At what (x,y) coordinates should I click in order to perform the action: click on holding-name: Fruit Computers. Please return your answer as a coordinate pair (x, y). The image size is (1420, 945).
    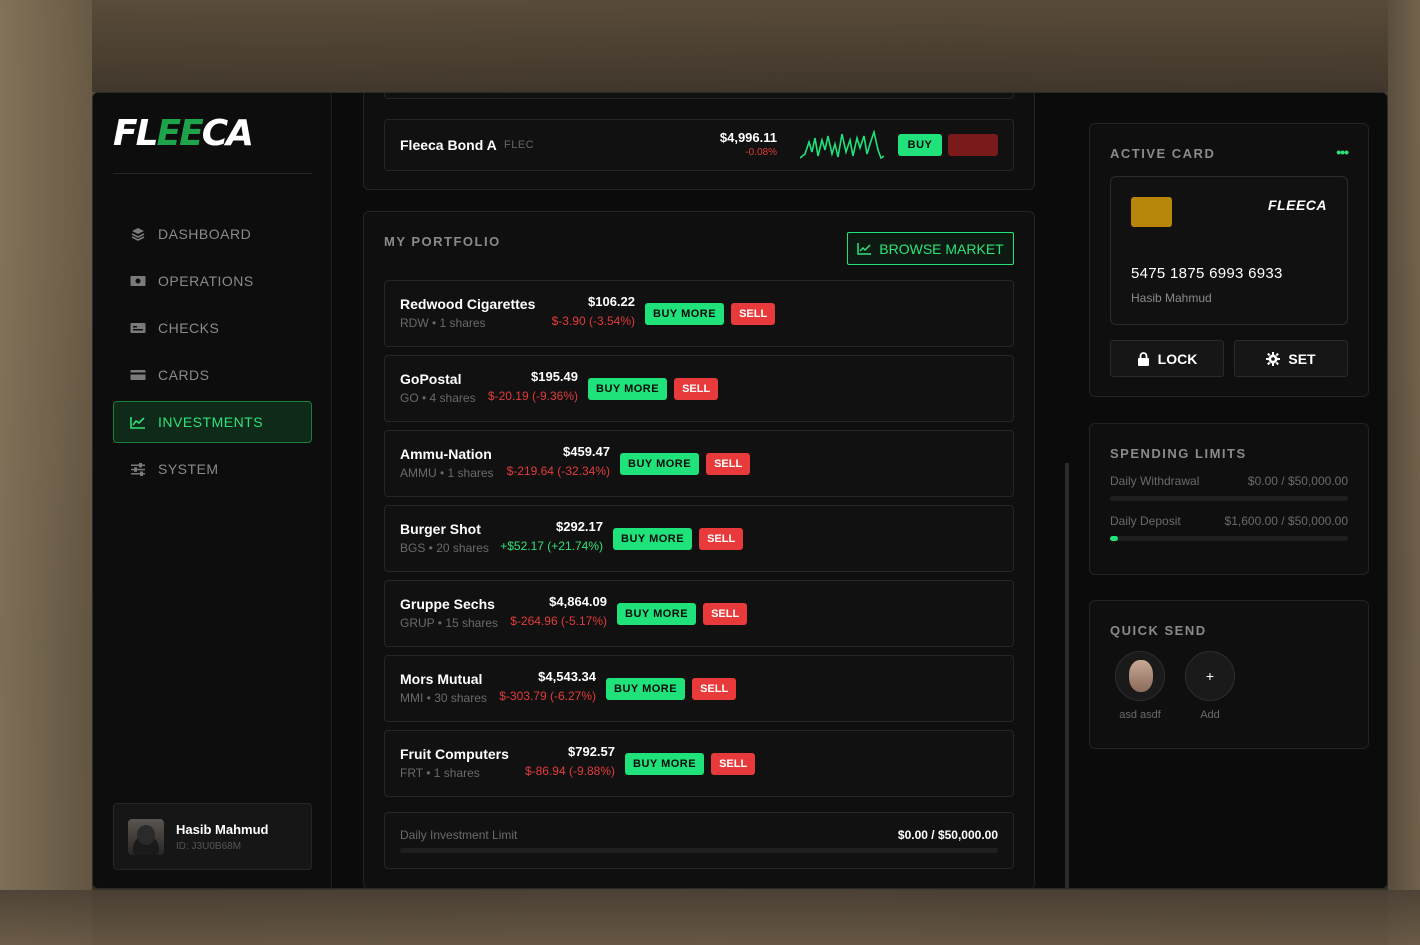
    Looking at the image, I should click on (454, 754).